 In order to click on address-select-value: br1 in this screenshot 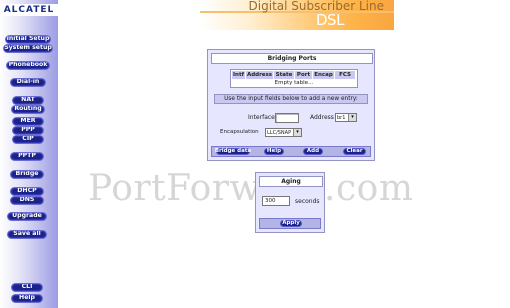, I will do `click(341, 117)`.